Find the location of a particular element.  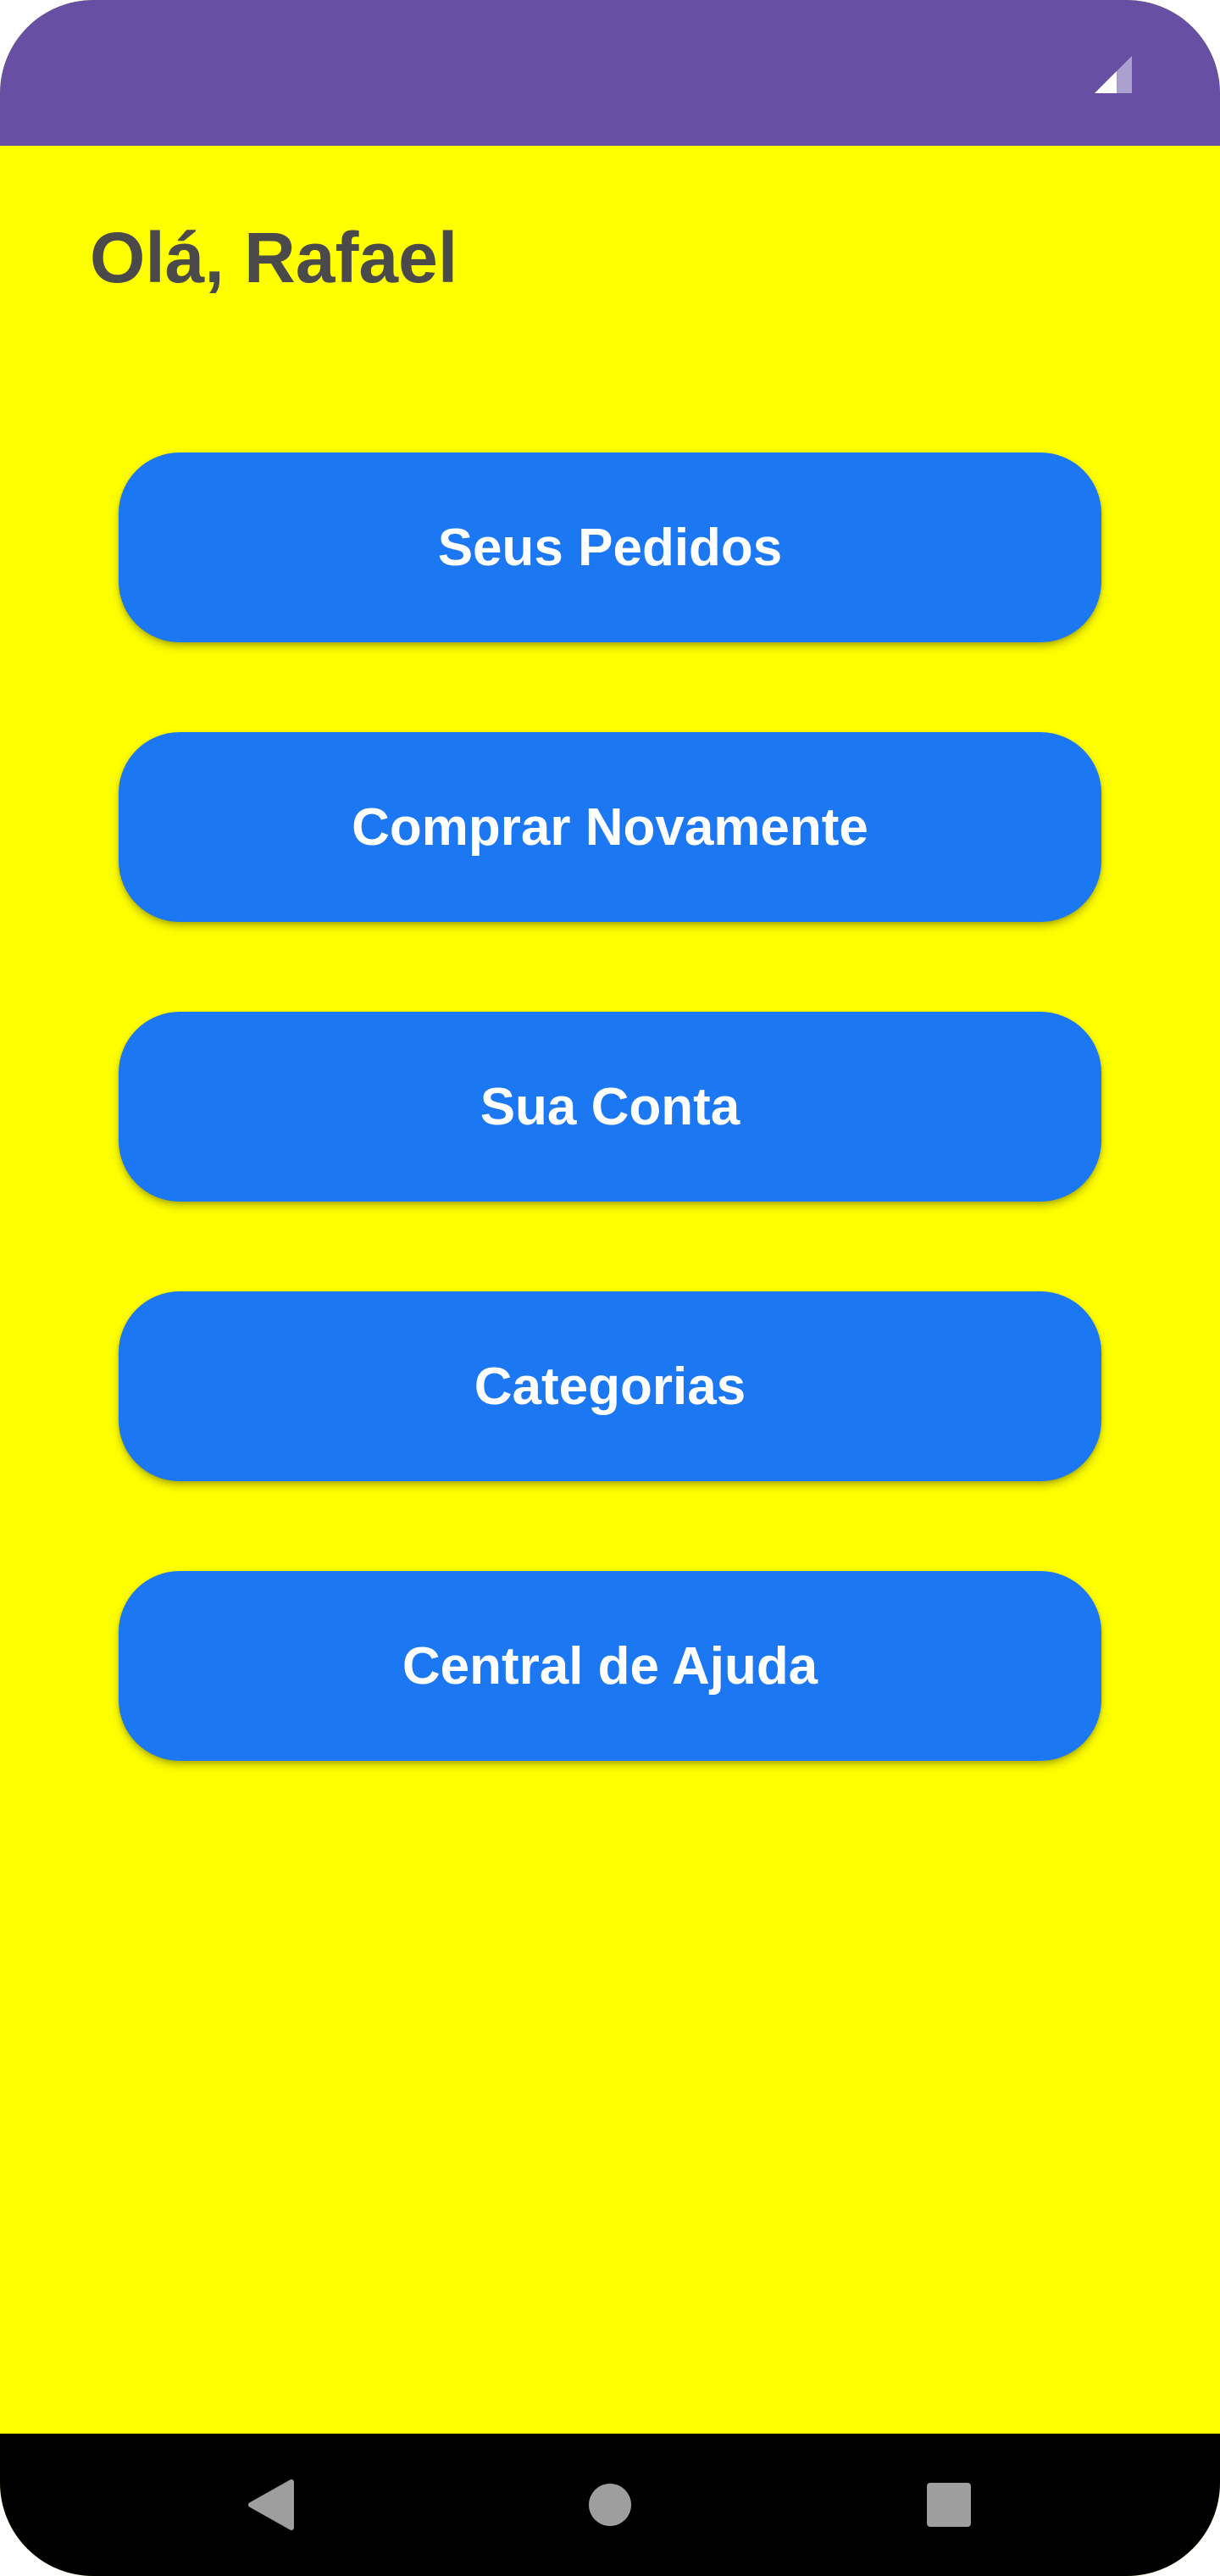

account-button: Sua Conta is located at coordinates (610, 1107).